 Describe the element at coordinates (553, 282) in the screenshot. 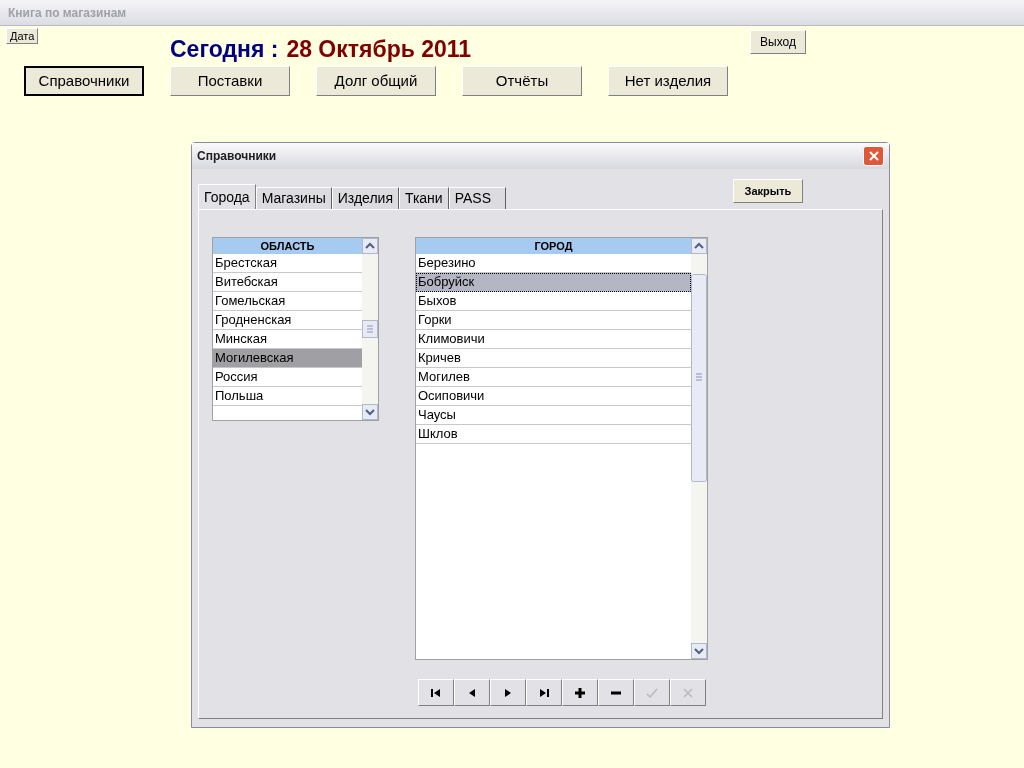

I see `list-row: Бобруйск` at that location.